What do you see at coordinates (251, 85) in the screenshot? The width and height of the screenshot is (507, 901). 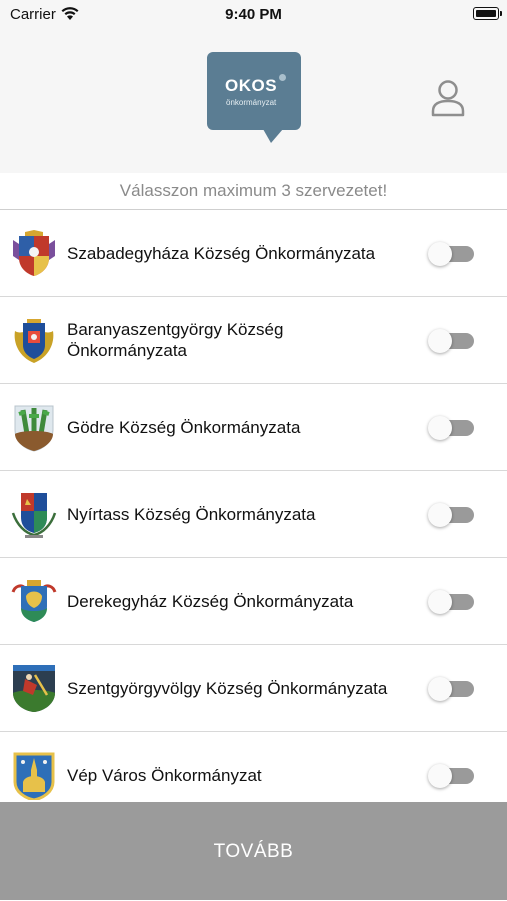 I see `logo-title: OKOS` at bounding box center [251, 85].